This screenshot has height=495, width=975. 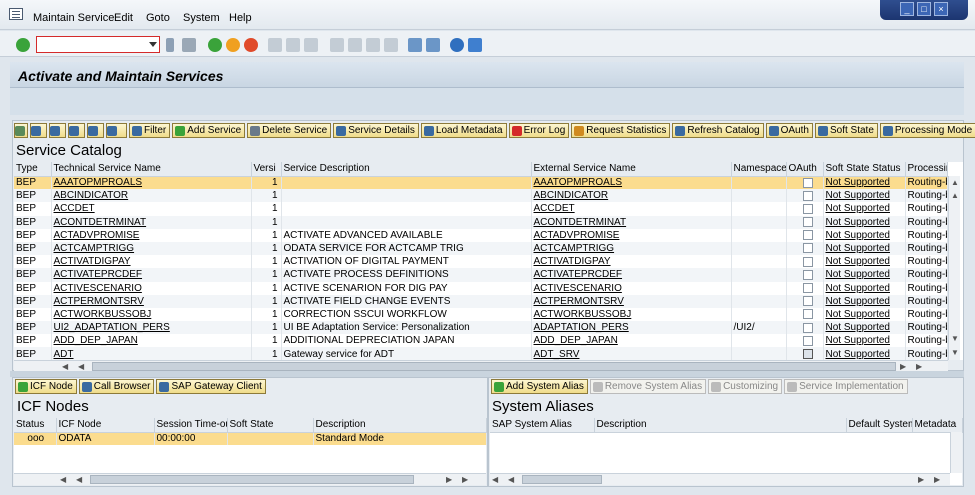 I want to click on technical-name-cell: UI2_ADAPTATION_PERS, so click(x=151, y=328).